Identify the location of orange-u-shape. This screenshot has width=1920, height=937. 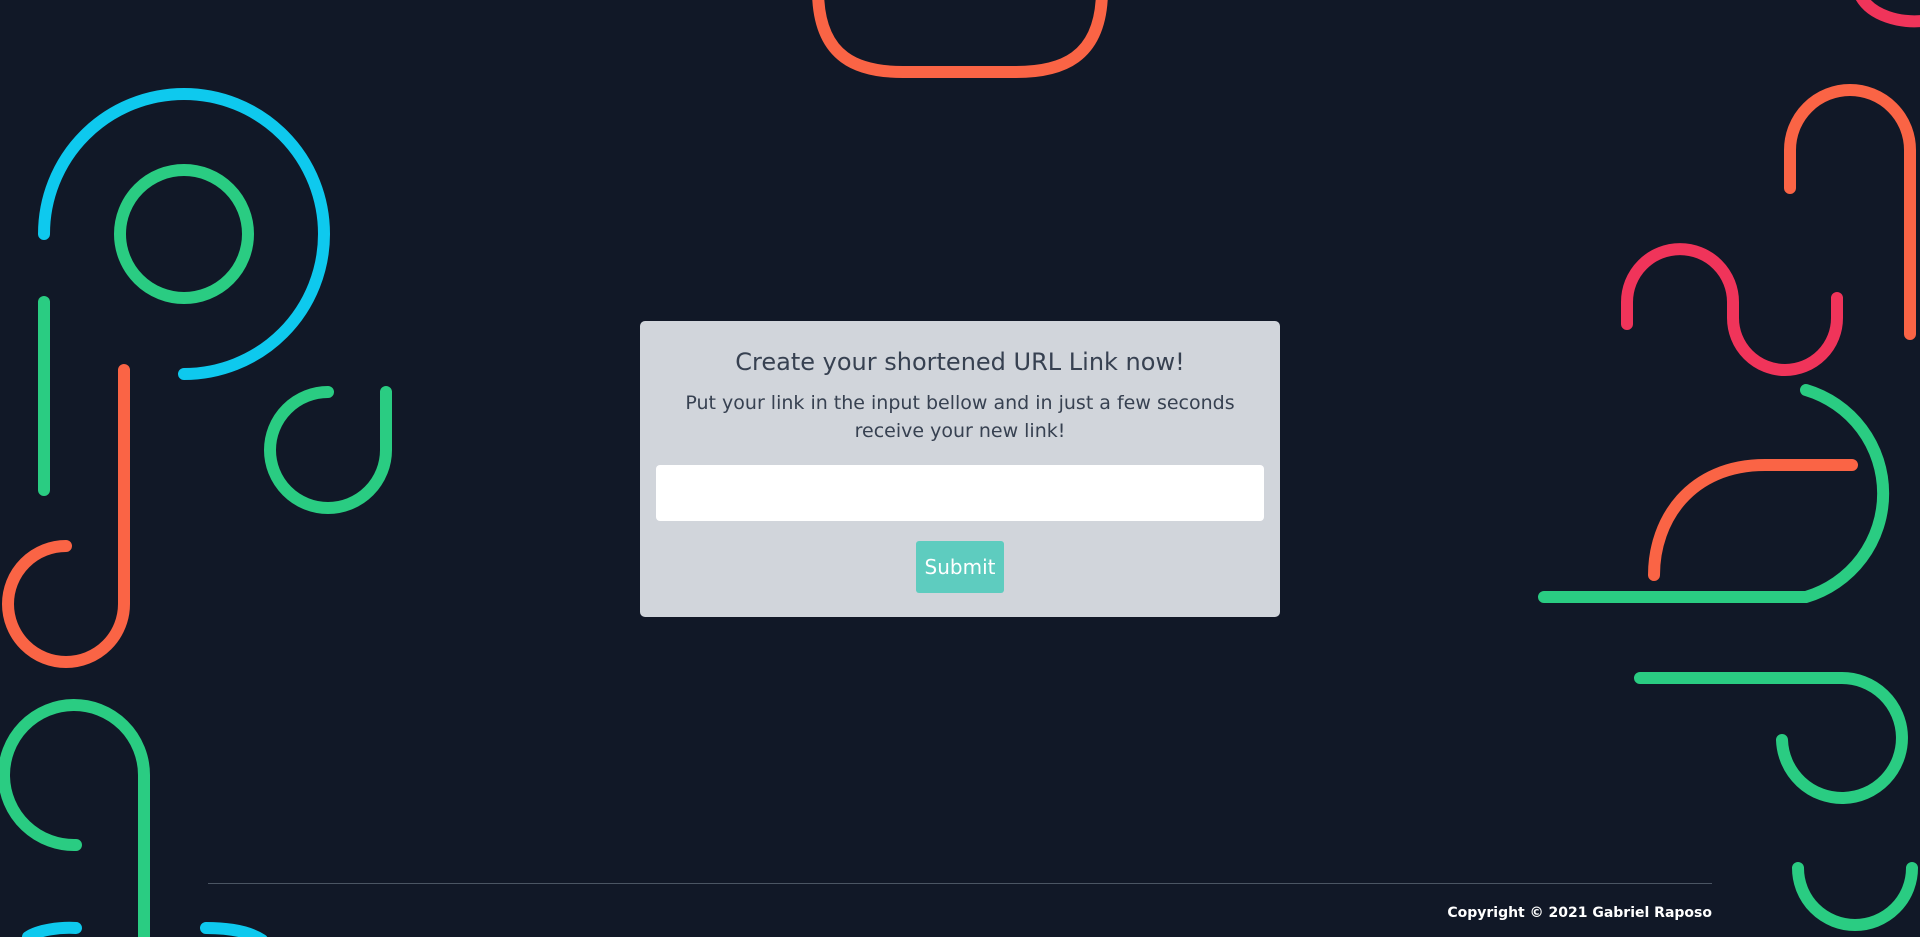
(960, 39).